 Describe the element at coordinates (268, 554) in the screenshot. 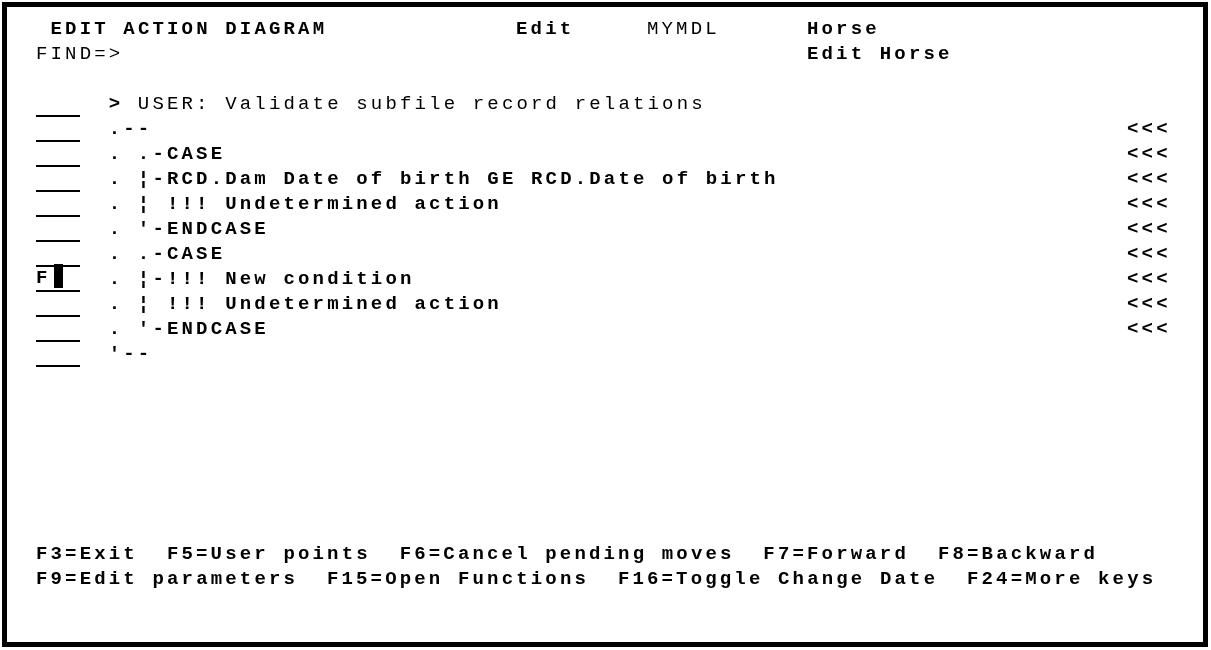

I see `function-key-hint: F5=User points` at that location.